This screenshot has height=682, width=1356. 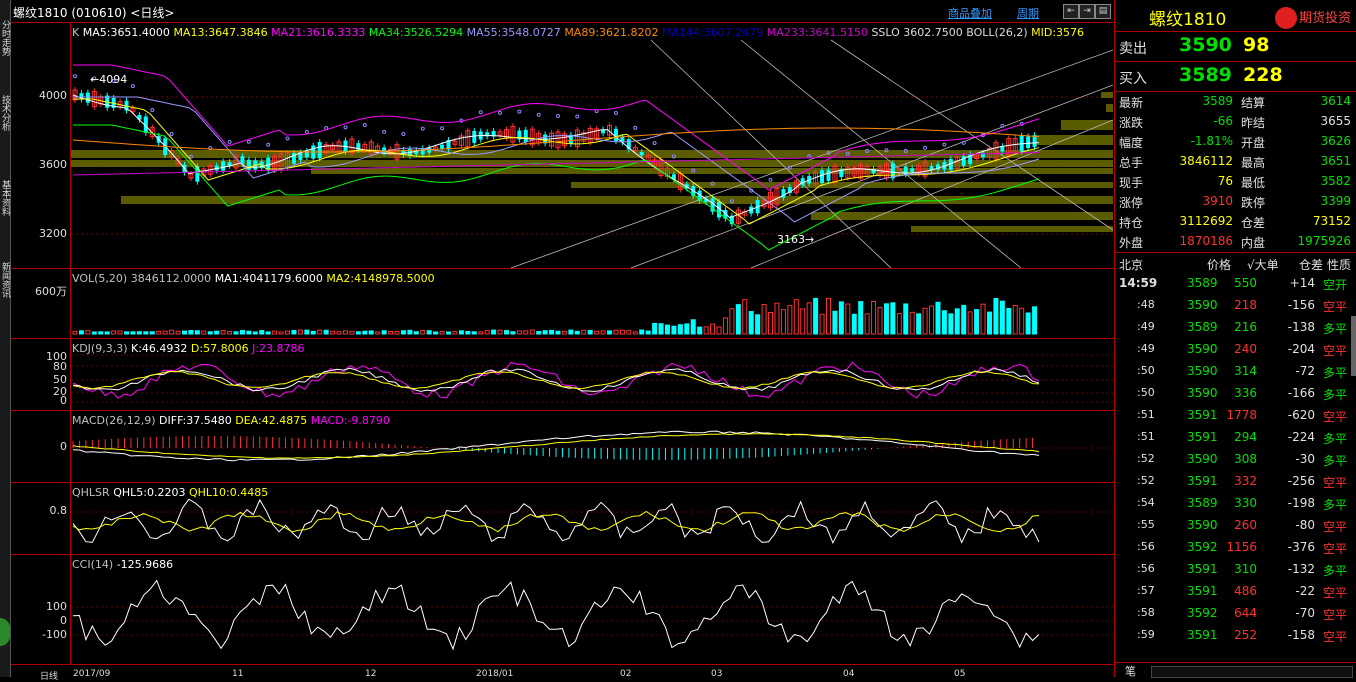 What do you see at coordinates (1242, 394) in the screenshot?
I see `tick-row: :50 3590 336 -166 多平` at bounding box center [1242, 394].